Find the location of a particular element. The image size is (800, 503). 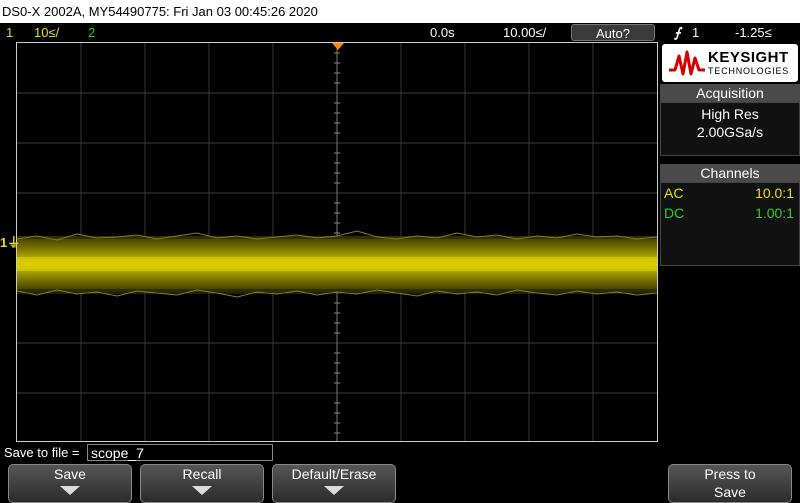

trigger-mode-label: Auto? is located at coordinates (613, 33).